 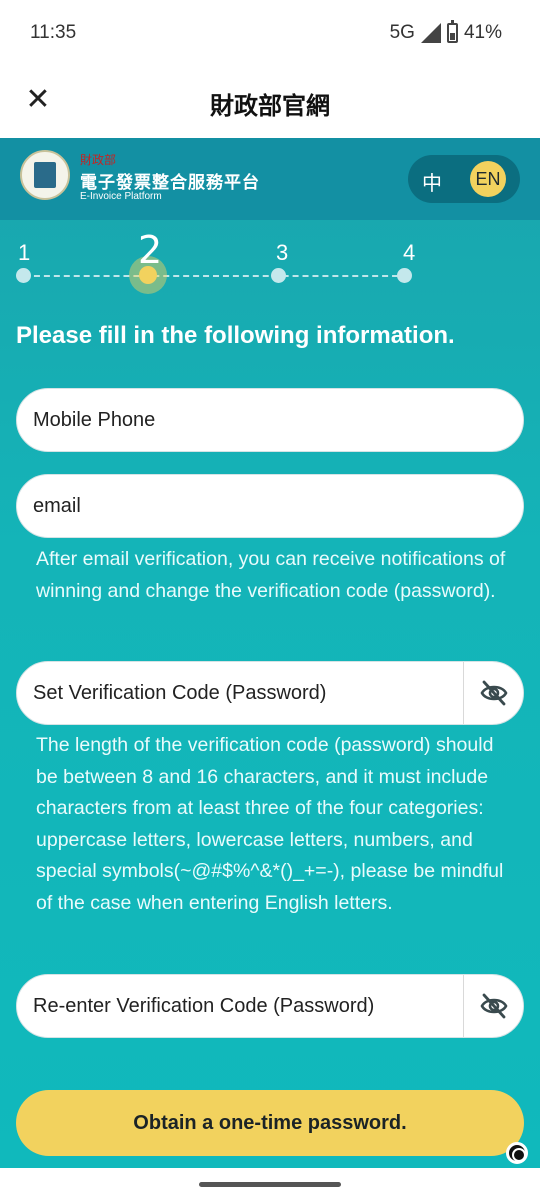 I want to click on logo-platform-subtitle: E-Invoice Platform, so click(x=121, y=196).